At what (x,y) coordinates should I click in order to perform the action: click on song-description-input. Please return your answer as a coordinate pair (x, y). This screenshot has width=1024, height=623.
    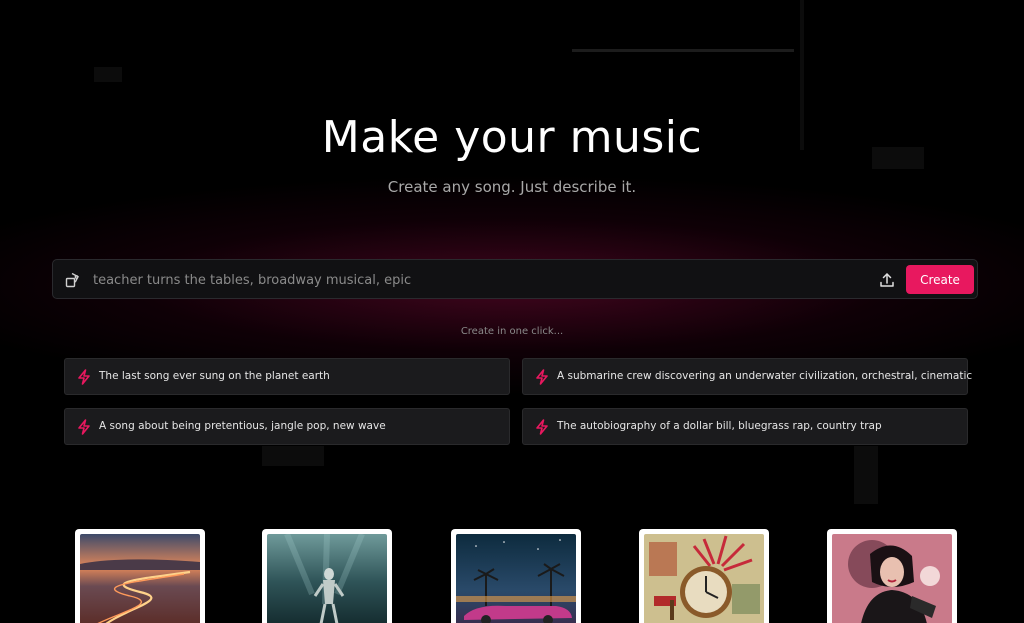
    Looking at the image, I should click on (478, 280).